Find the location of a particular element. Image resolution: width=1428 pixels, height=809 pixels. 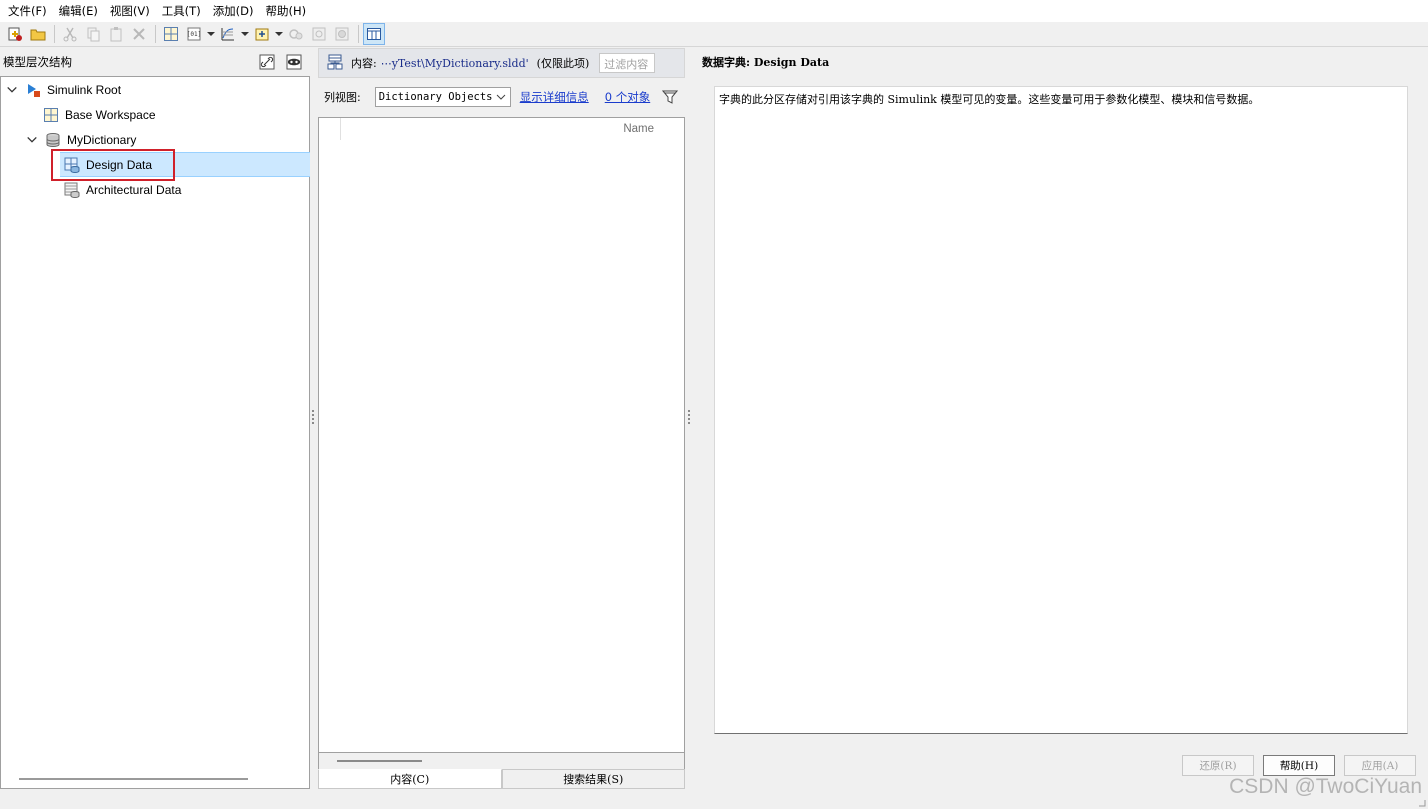

cut-icon is located at coordinates (70, 34).